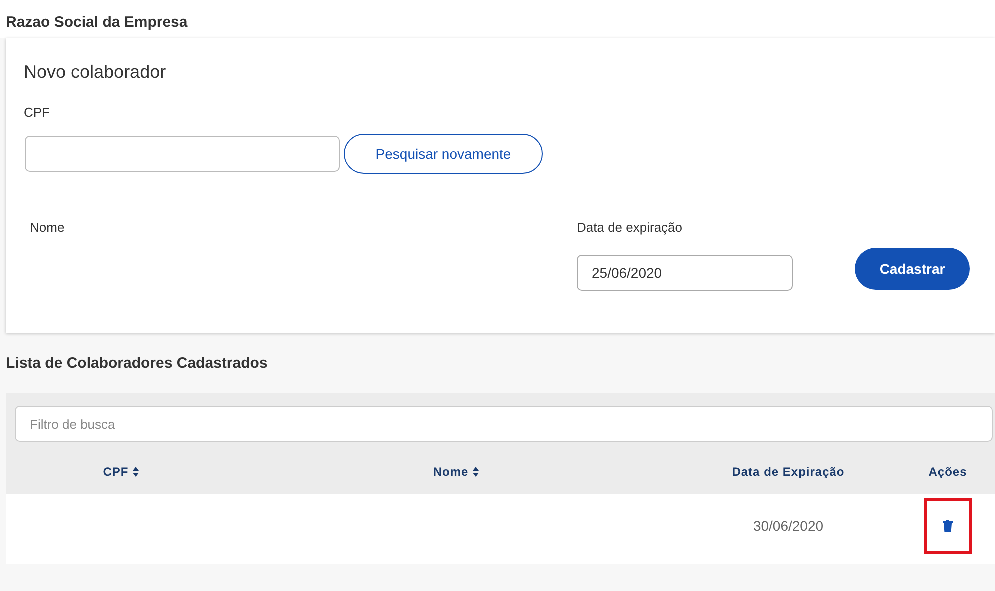 This screenshot has height=591, width=995. What do you see at coordinates (456, 472) in the screenshot?
I see `sortable-column-header: Nome` at bounding box center [456, 472].